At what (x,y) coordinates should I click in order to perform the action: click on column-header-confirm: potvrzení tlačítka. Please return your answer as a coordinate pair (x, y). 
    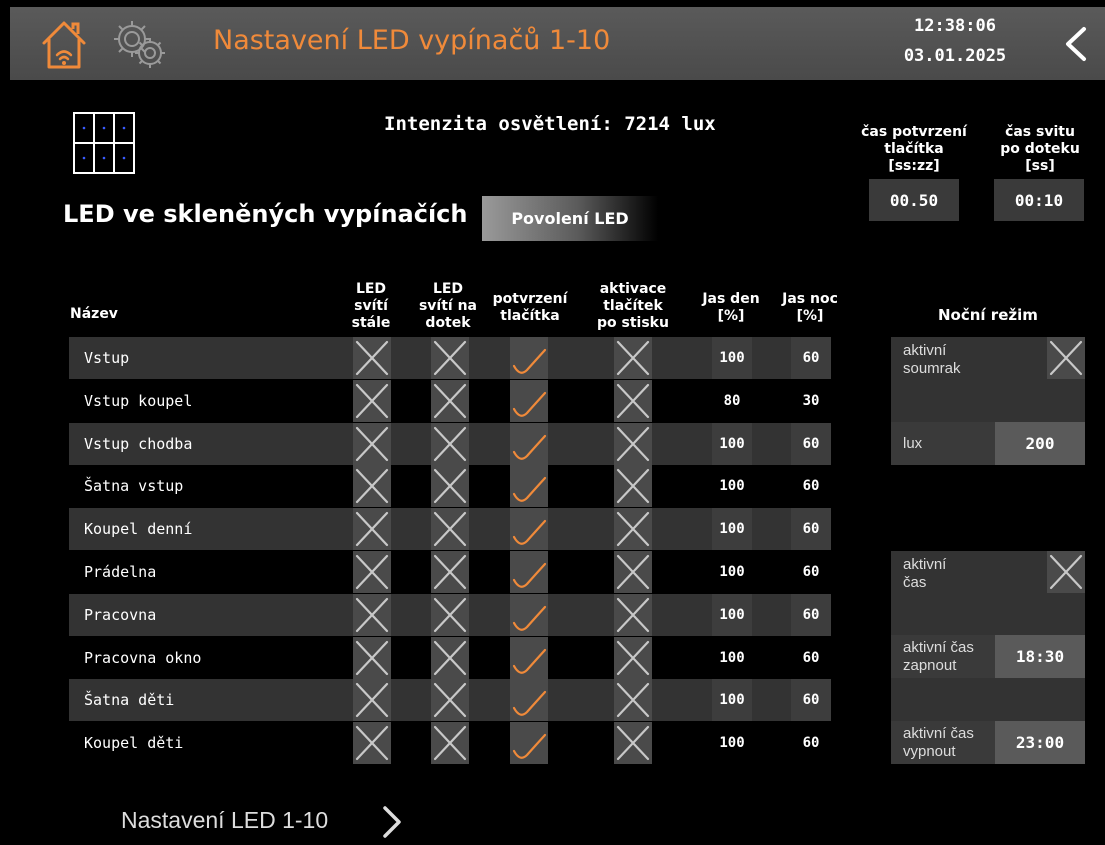
    Looking at the image, I should click on (530, 308).